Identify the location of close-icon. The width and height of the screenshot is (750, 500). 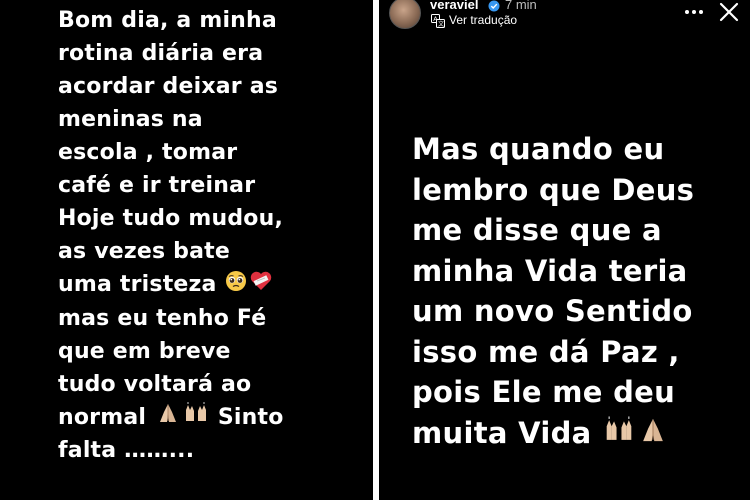
(729, 12).